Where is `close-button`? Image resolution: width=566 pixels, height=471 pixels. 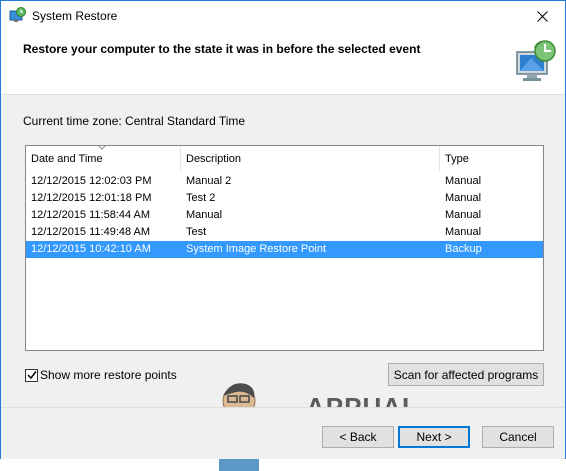
close-button is located at coordinates (542, 16).